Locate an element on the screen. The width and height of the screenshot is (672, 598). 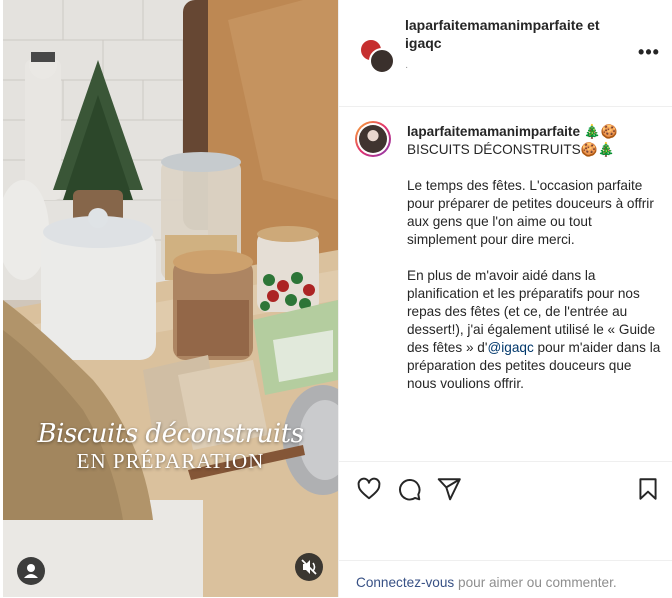
login-rest-text: pour aimer ou commenter. is located at coordinates (535, 582).